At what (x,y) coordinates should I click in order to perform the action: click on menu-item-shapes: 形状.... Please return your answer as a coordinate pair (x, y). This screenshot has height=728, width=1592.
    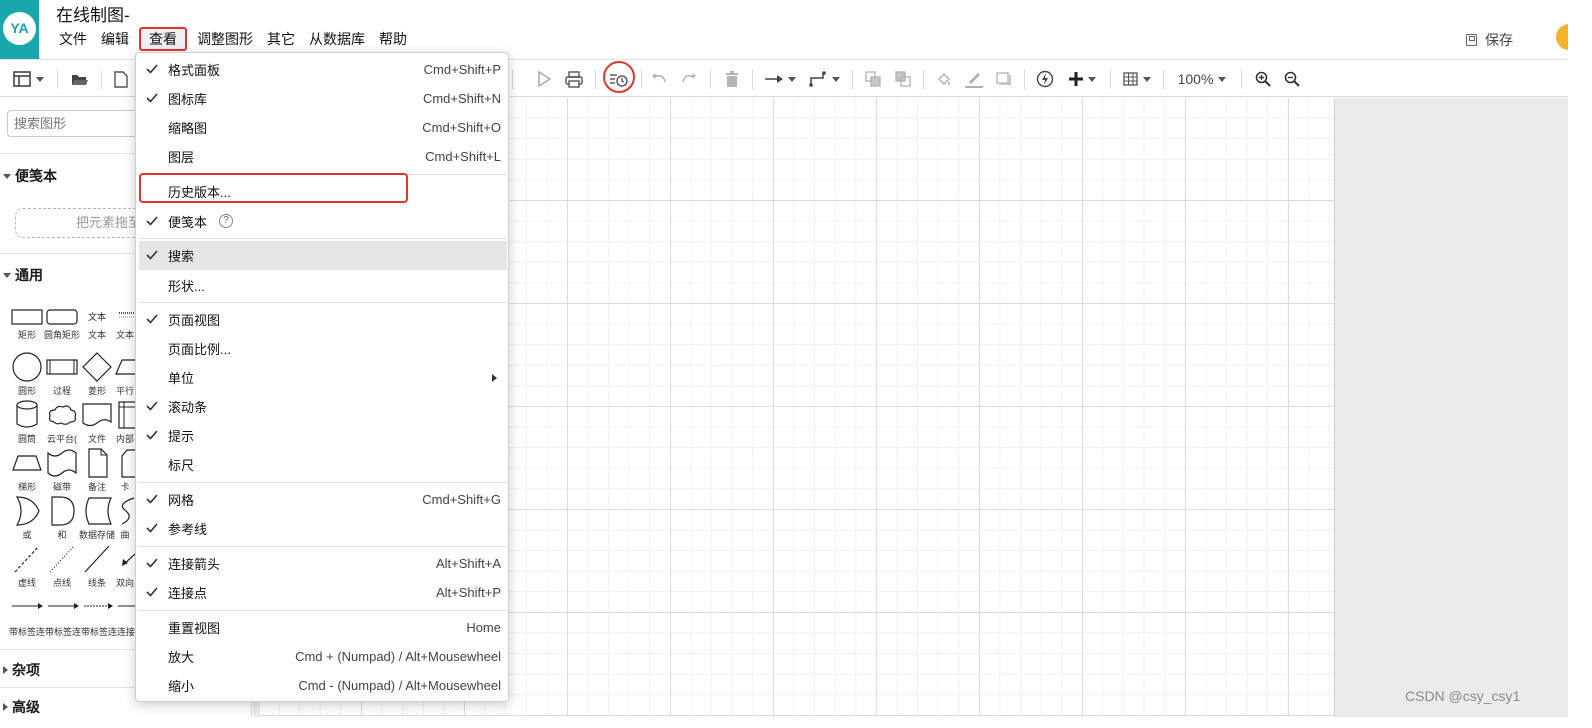
    Looking at the image, I should click on (323, 285).